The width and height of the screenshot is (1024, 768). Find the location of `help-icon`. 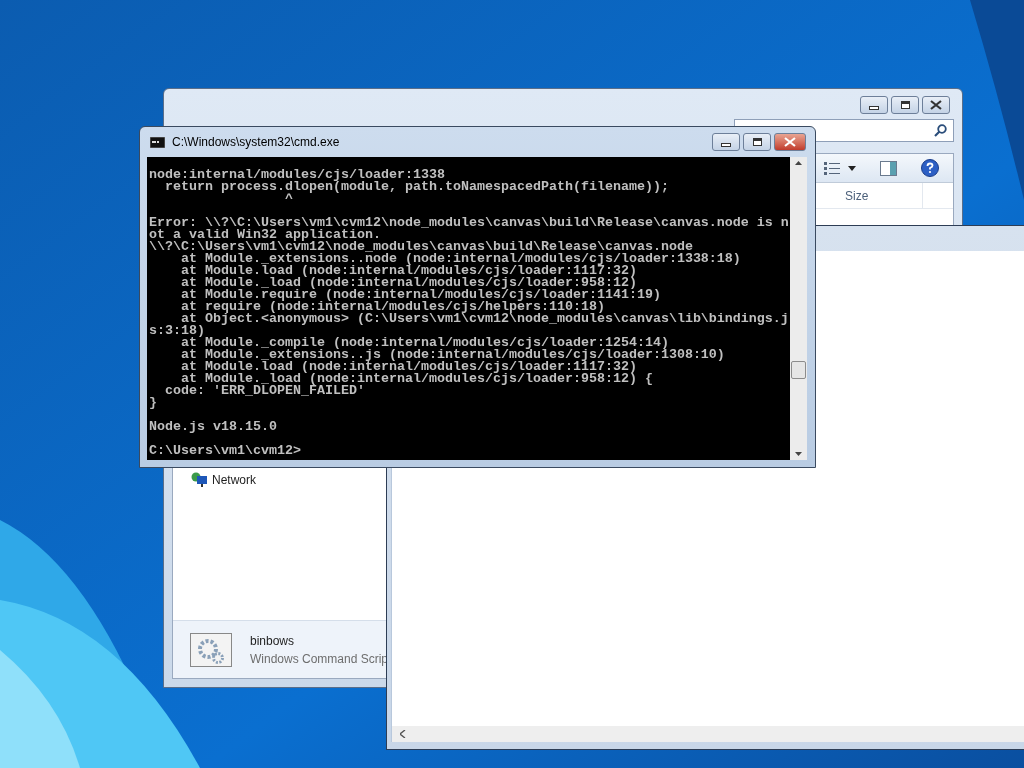

help-icon is located at coordinates (930, 168).